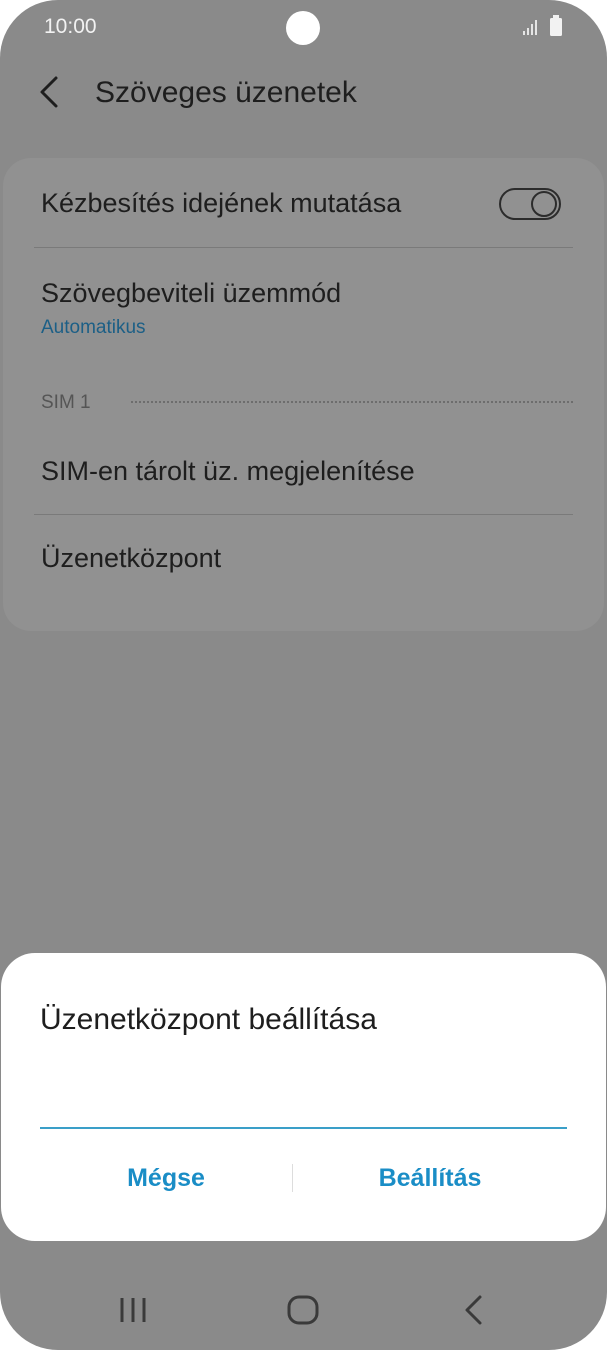  What do you see at coordinates (221, 203) in the screenshot?
I see `setting-delivery-time-label: Kézbesítés idejének mutatása` at bounding box center [221, 203].